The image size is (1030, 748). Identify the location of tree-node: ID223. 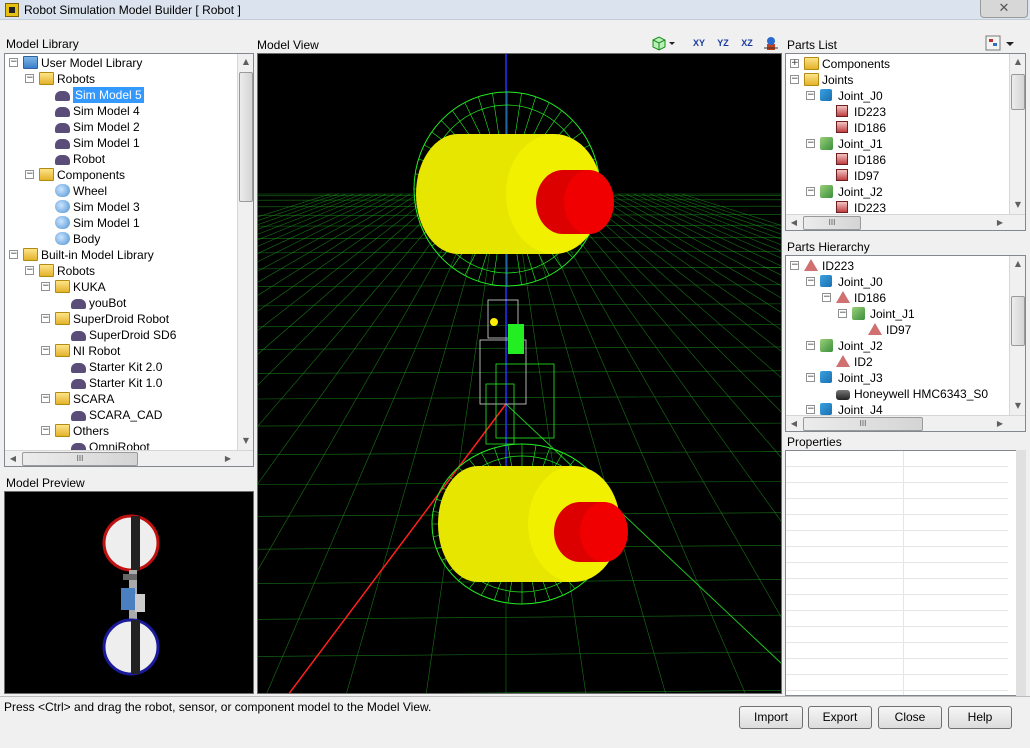
(905, 112).